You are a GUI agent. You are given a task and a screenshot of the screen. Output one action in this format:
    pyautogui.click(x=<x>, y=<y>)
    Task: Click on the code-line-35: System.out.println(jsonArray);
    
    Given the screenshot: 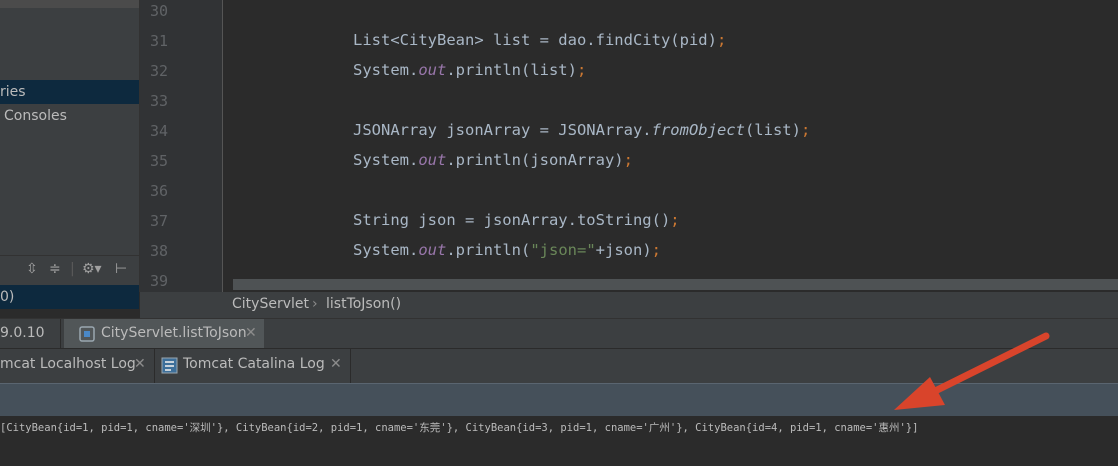 What is the action you would take?
    pyautogui.click(x=493, y=160)
    